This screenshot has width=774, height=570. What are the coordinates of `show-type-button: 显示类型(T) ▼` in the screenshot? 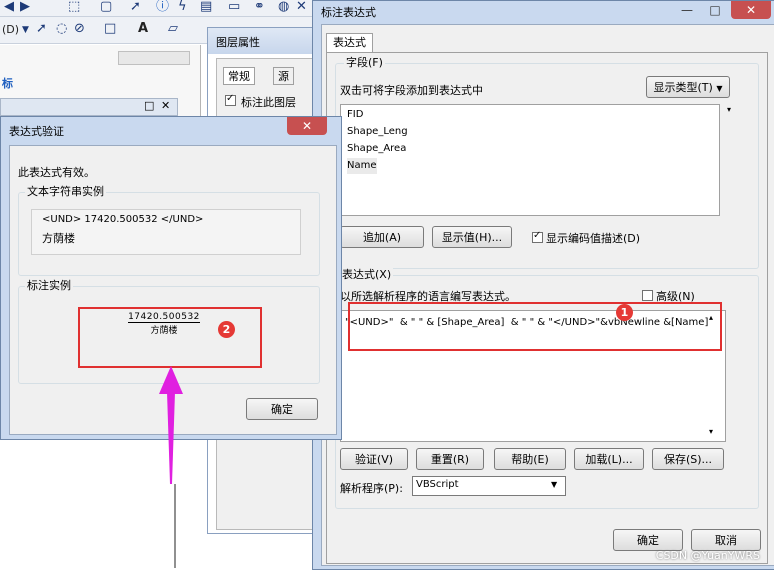 It's located at (688, 87).